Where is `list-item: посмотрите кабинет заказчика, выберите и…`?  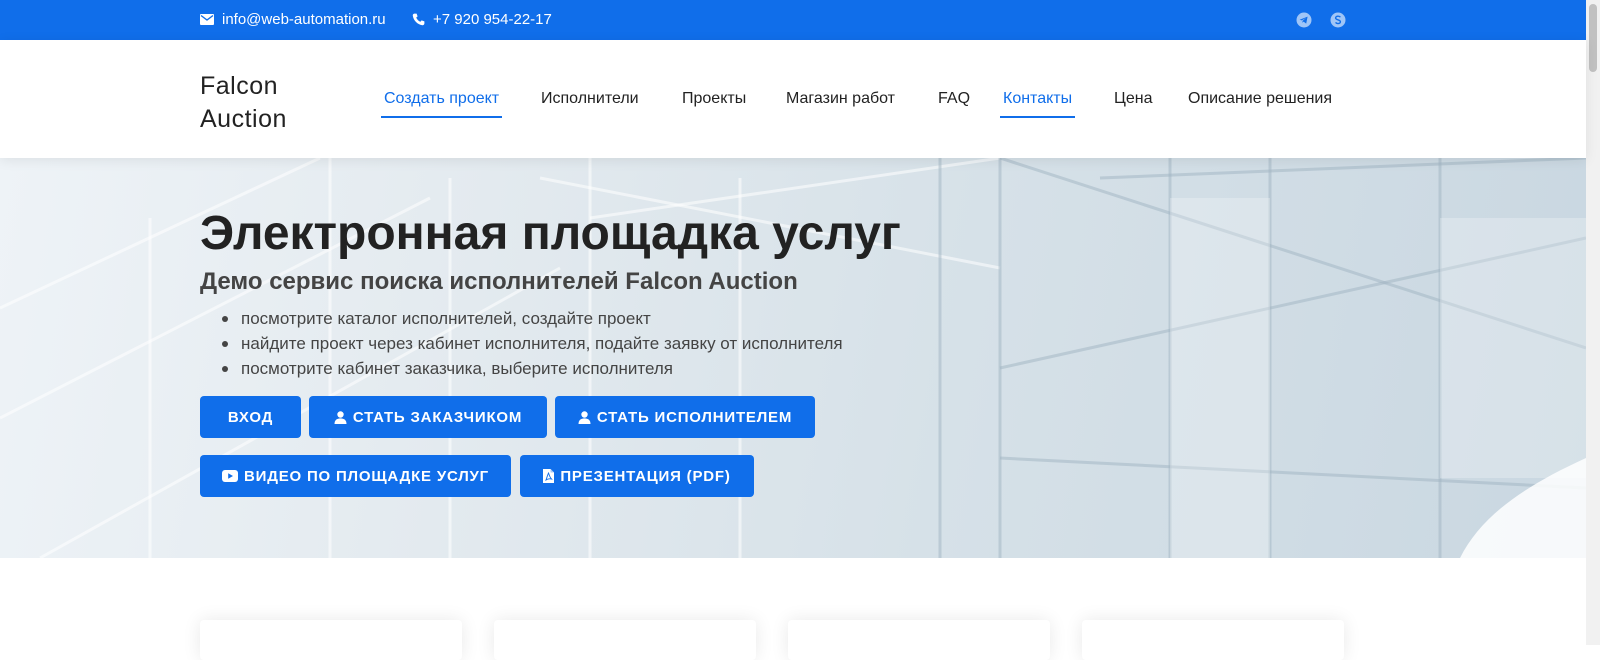 list-item: посмотрите кабинет заказчика, выберите и… is located at coordinates (521, 368).